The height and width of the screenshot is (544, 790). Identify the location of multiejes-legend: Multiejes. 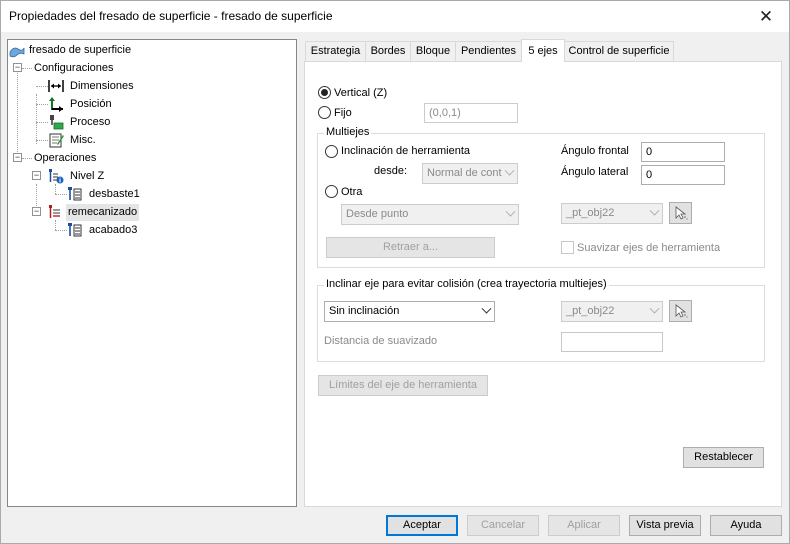
(348, 132).